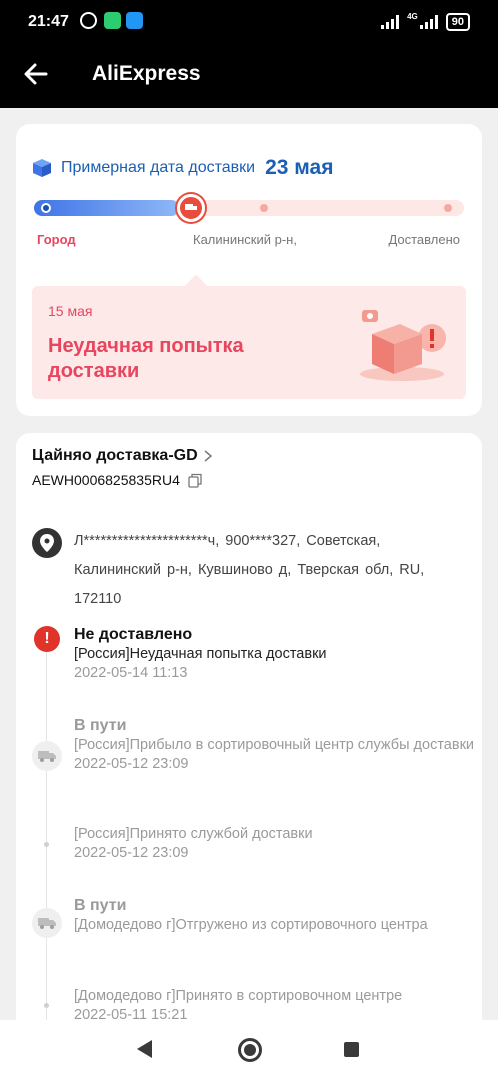 Image resolution: width=498 pixels, height=1080 pixels. Describe the element at coordinates (299, 167) in the screenshot. I see `estimate-date: 23 мая` at that location.